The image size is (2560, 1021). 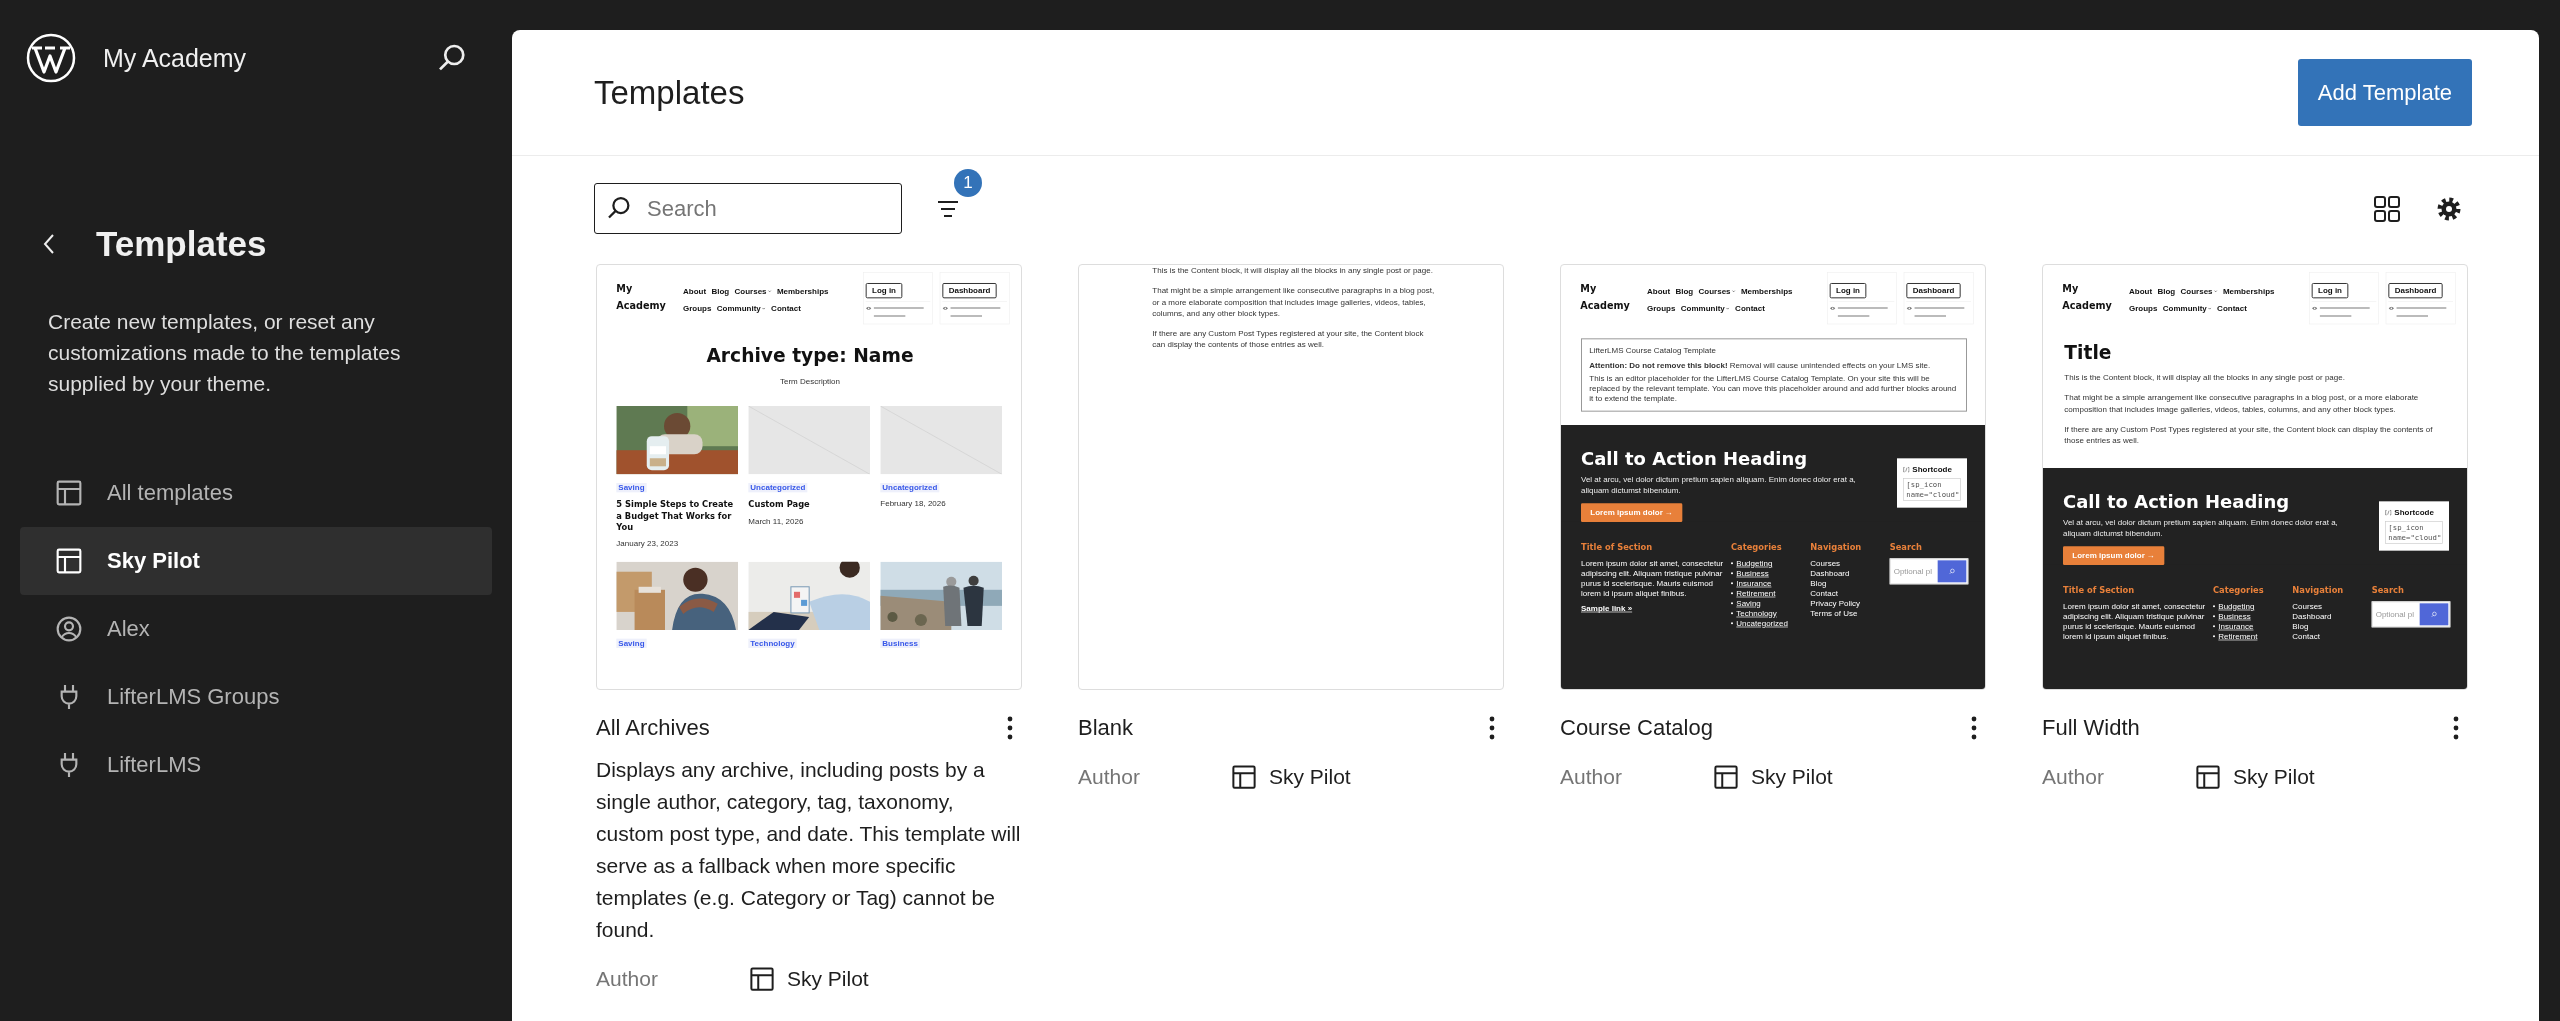 I want to click on sidebar-item: Sky Pilot, so click(x=256, y=561).